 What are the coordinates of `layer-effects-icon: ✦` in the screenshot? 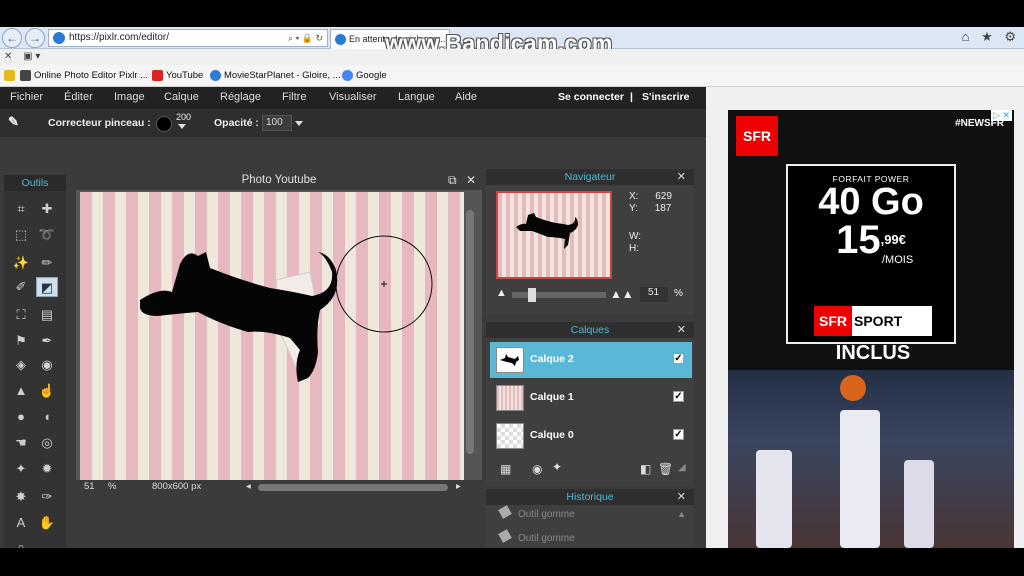 It's located at (557, 467).